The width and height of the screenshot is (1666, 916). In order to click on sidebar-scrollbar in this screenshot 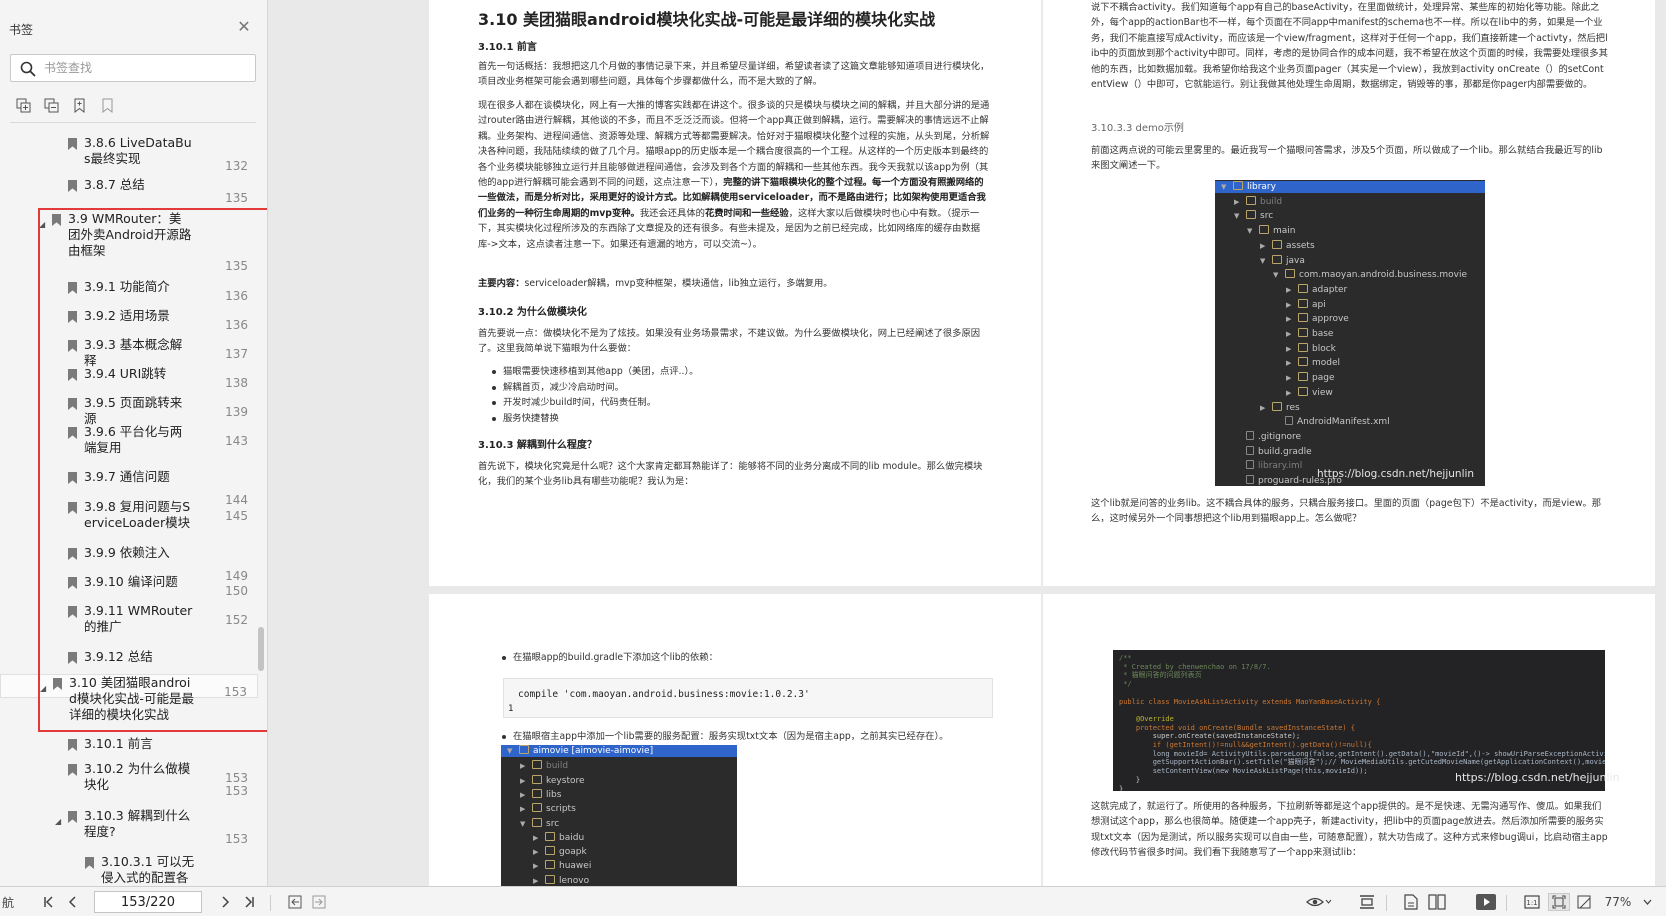, I will do `click(261, 649)`.